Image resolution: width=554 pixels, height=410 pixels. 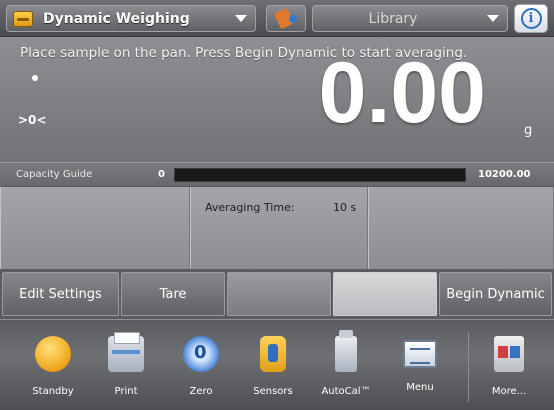 What do you see at coordinates (35, 78) in the screenshot?
I see `stability-indicator` at bounding box center [35, 78].